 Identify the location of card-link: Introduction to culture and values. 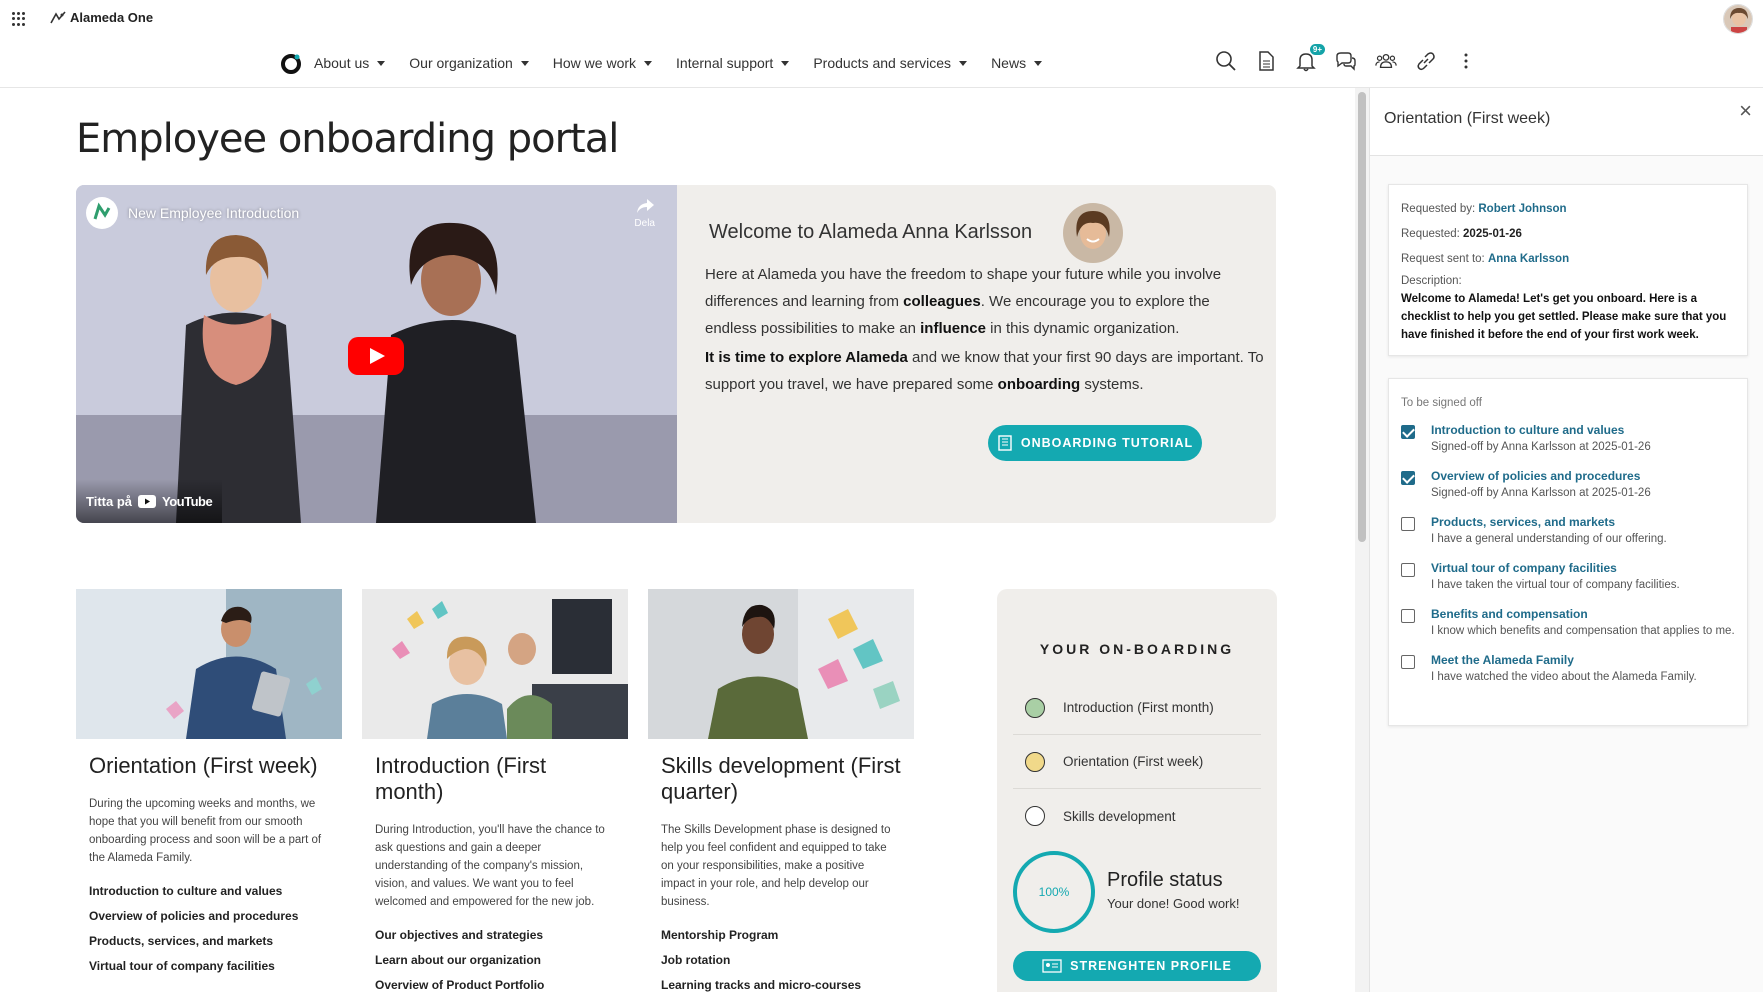
(209, 891).